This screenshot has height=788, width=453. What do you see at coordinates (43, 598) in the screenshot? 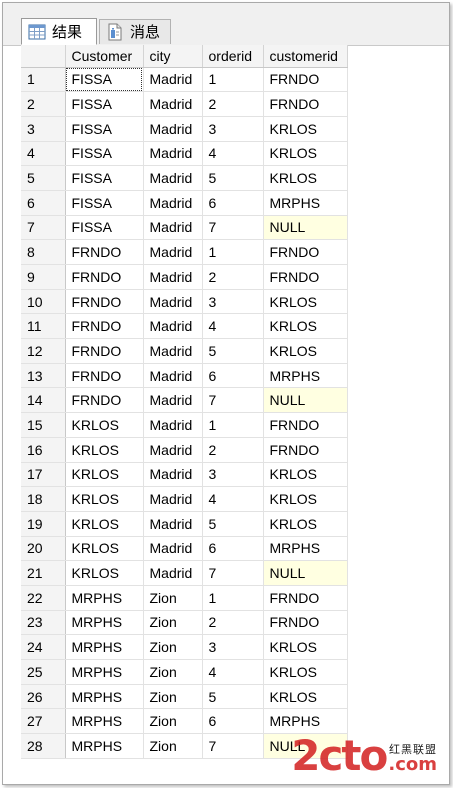
I see `cell-rownum: 22` at bounding box center [43, 598].